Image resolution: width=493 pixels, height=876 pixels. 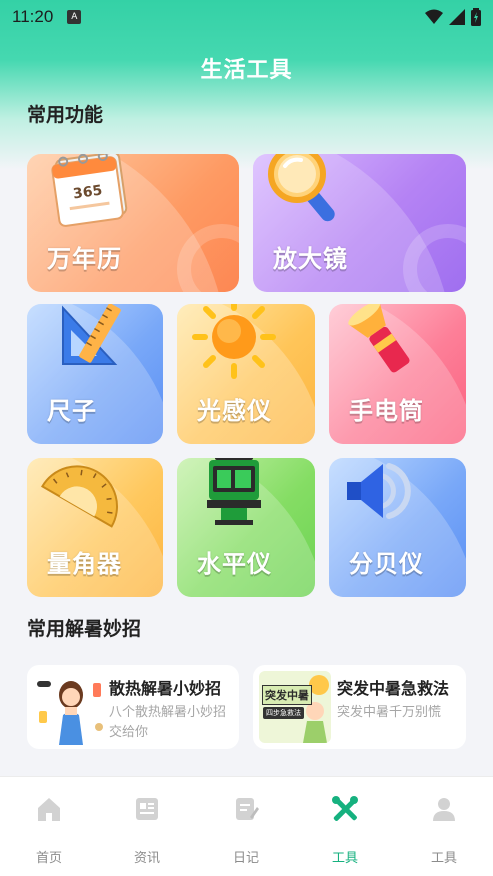 What do you see at coordinates (48, 858) in the screenshot?
I see `nav-label: 首页` at bounding box center [48, 858].